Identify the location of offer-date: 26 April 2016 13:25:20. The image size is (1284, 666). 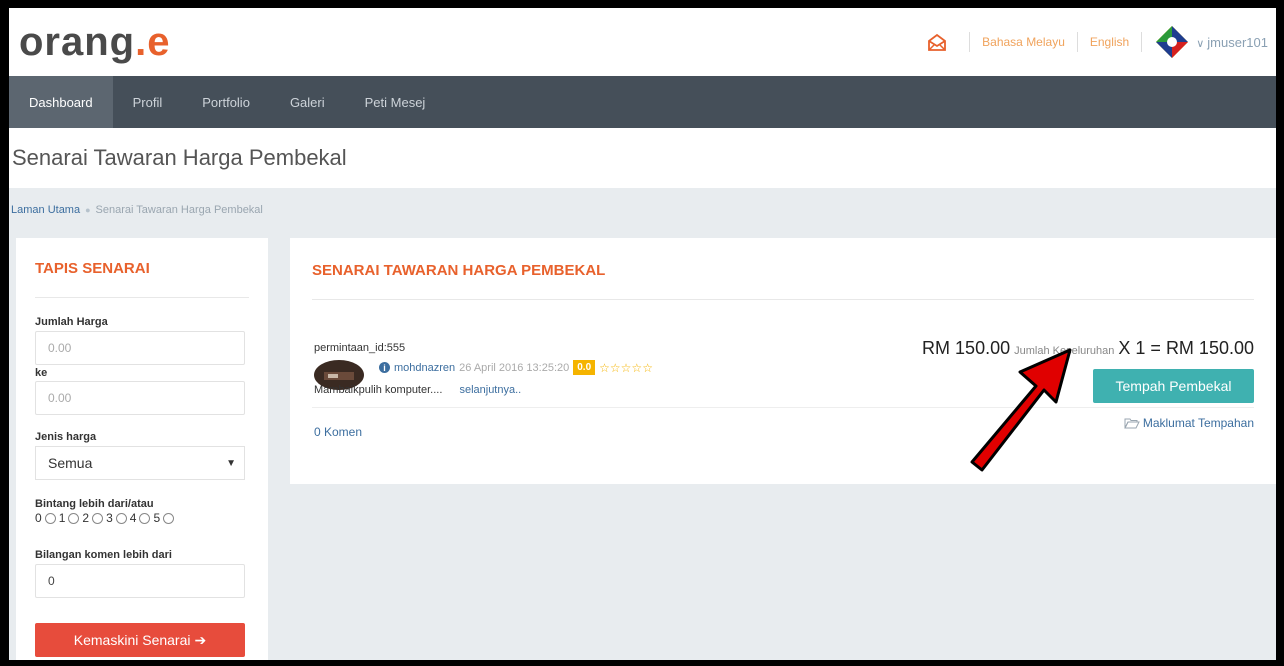
(514, 367).